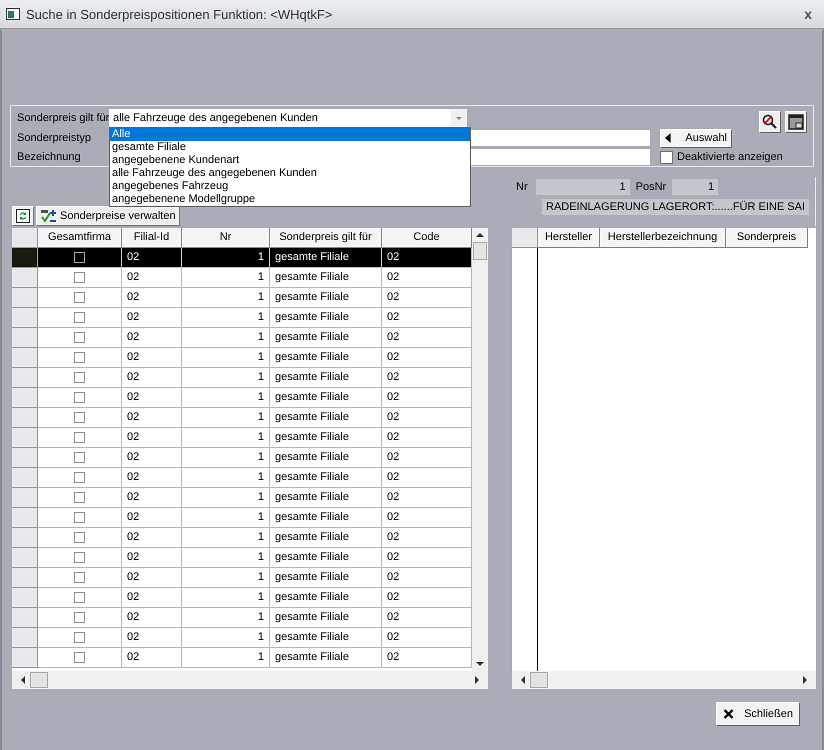 The image size is (824, 750). Describe the element at coordinates (290, 199) in the screenshot. I see `dropdown-option: angegebenene Modellgruppe` at that location.